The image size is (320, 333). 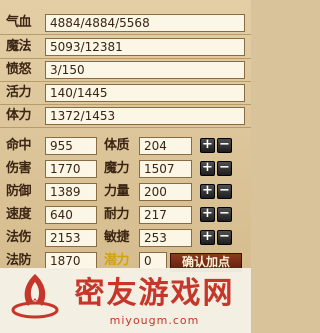 What do you see at coordinates (117, 237) in the screenshot?
I see `agility-label: 敏捷` at bounding box center [117, 237].